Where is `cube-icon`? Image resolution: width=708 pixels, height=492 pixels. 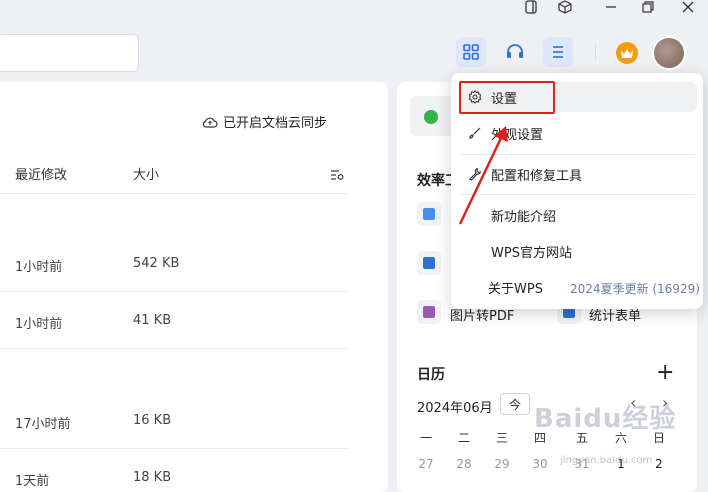 cube-icon is located at coordinates (565, 7).